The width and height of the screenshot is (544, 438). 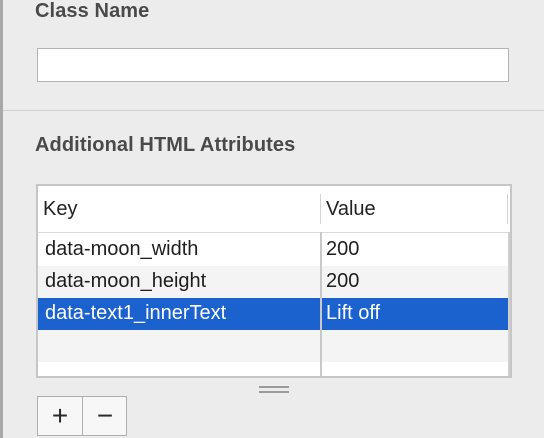 What do you see at coordinates (353, 313) in the screenshot?
I see `row-value-cell: Lift off` at bounding box center [353, 313].